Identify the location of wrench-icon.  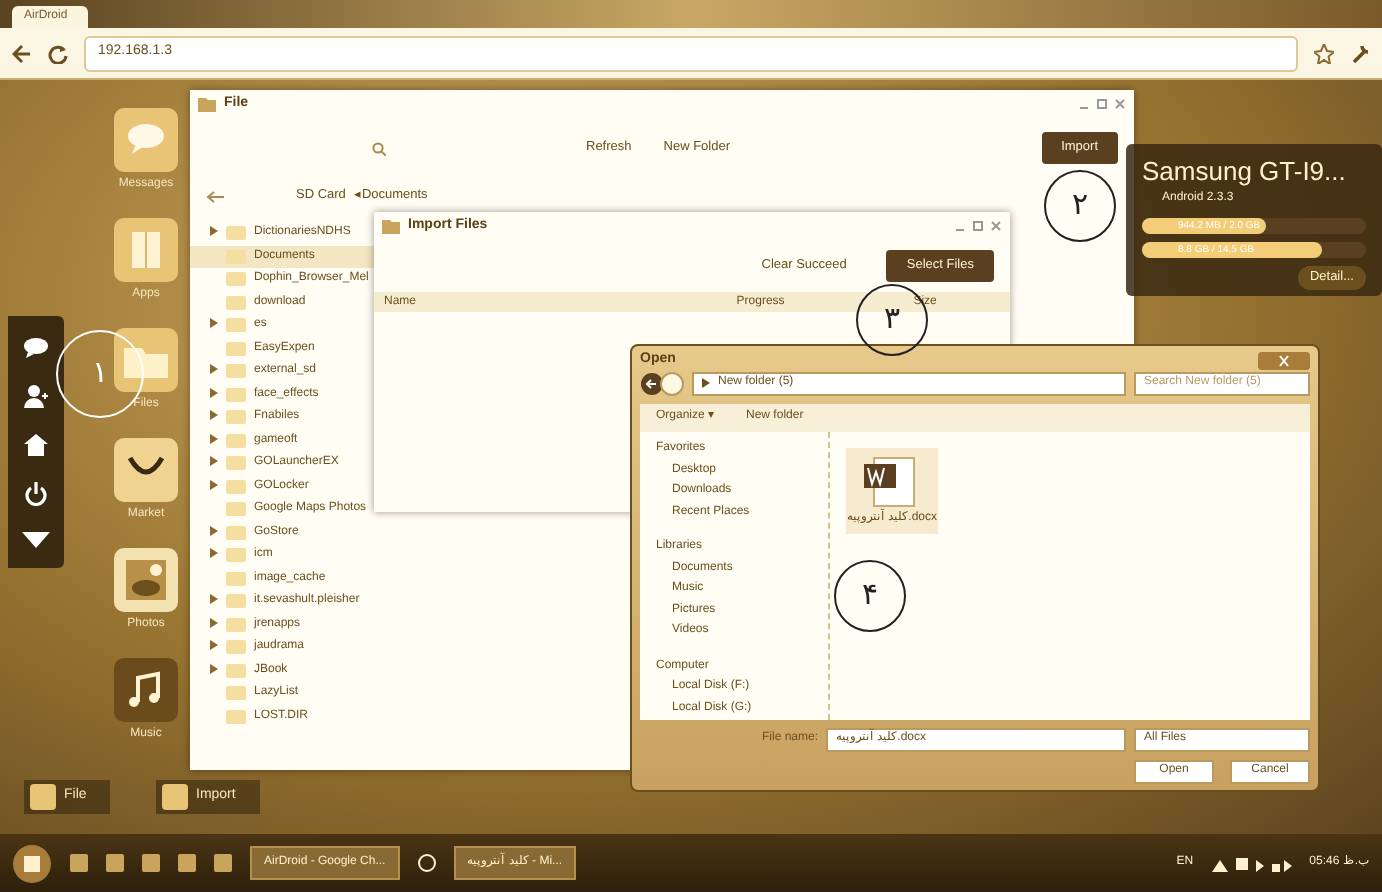
(1360, 53).